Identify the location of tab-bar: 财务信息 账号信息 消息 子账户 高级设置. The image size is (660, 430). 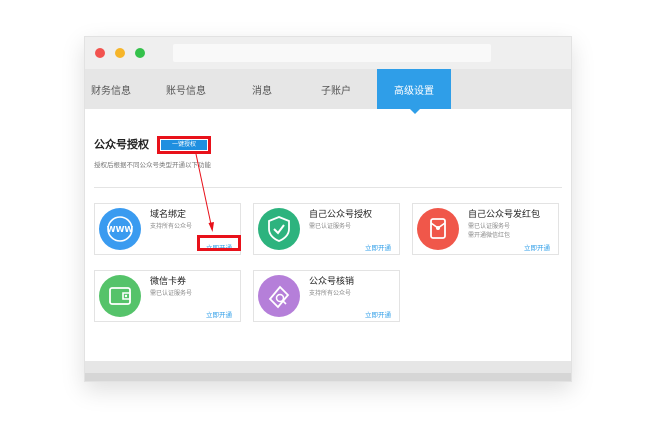
(328, 89).